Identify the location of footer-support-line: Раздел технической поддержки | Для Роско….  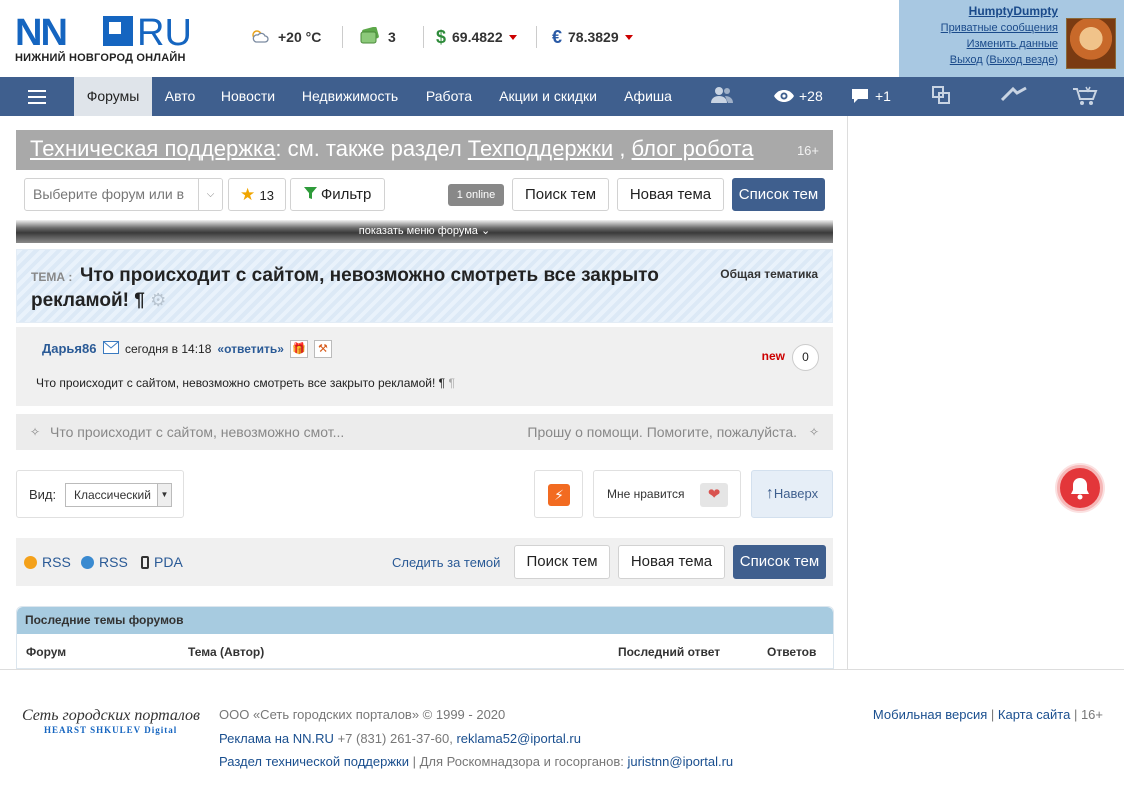
(476, 761).